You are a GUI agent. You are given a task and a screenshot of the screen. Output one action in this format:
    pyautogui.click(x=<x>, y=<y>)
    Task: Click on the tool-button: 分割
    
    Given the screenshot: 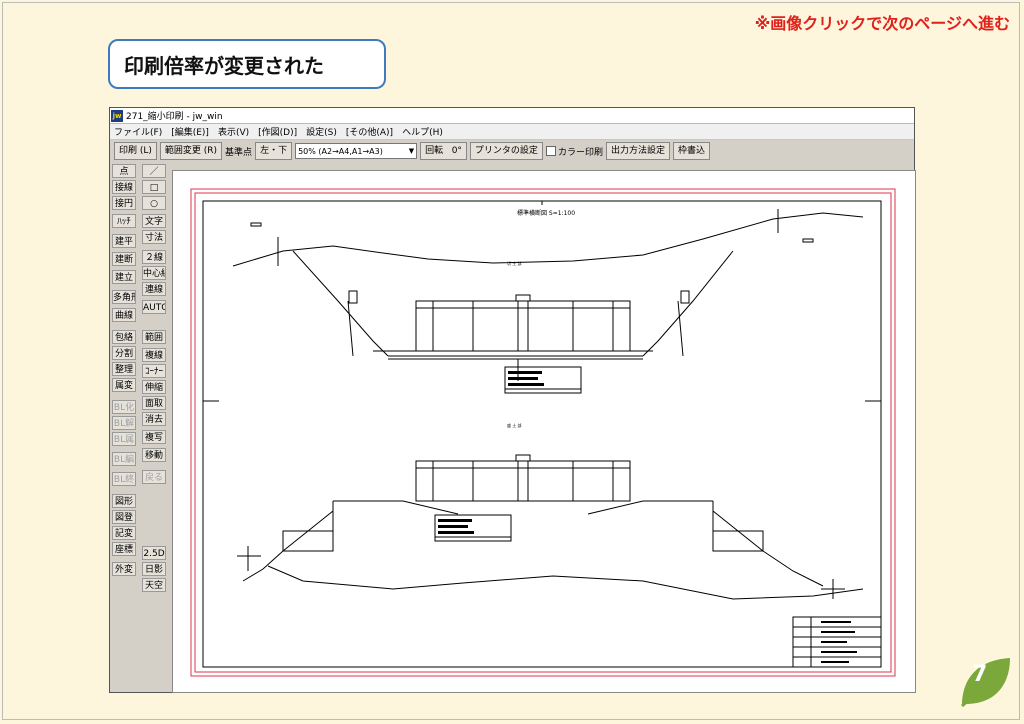 What is the action you would take?
    pyautogui.click(x=124, y=353)
    